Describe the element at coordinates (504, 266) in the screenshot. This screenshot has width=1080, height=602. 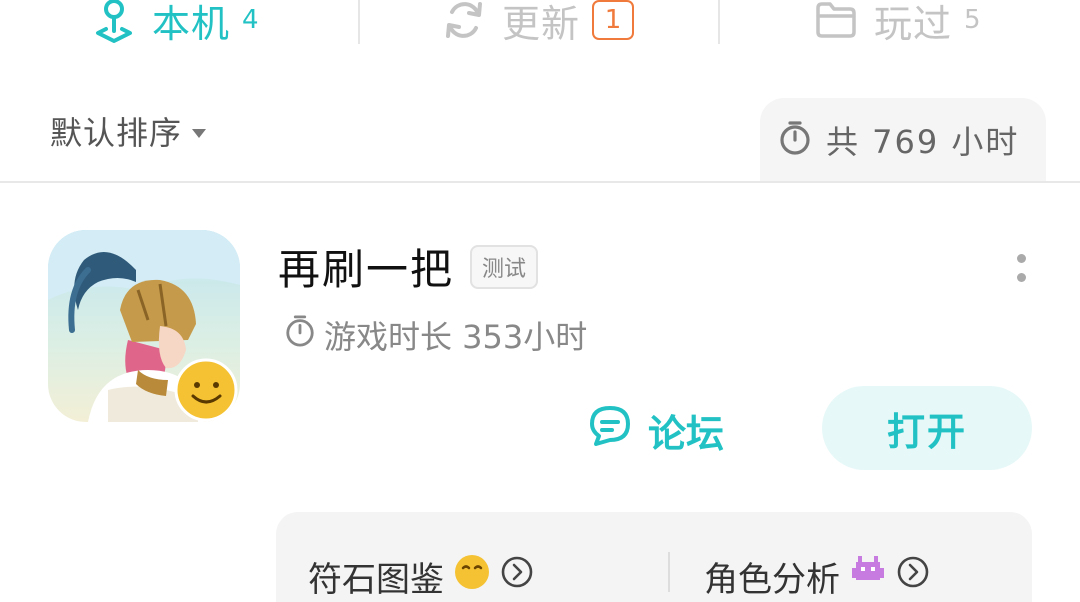
I see `test-tag: 测试` at that location.